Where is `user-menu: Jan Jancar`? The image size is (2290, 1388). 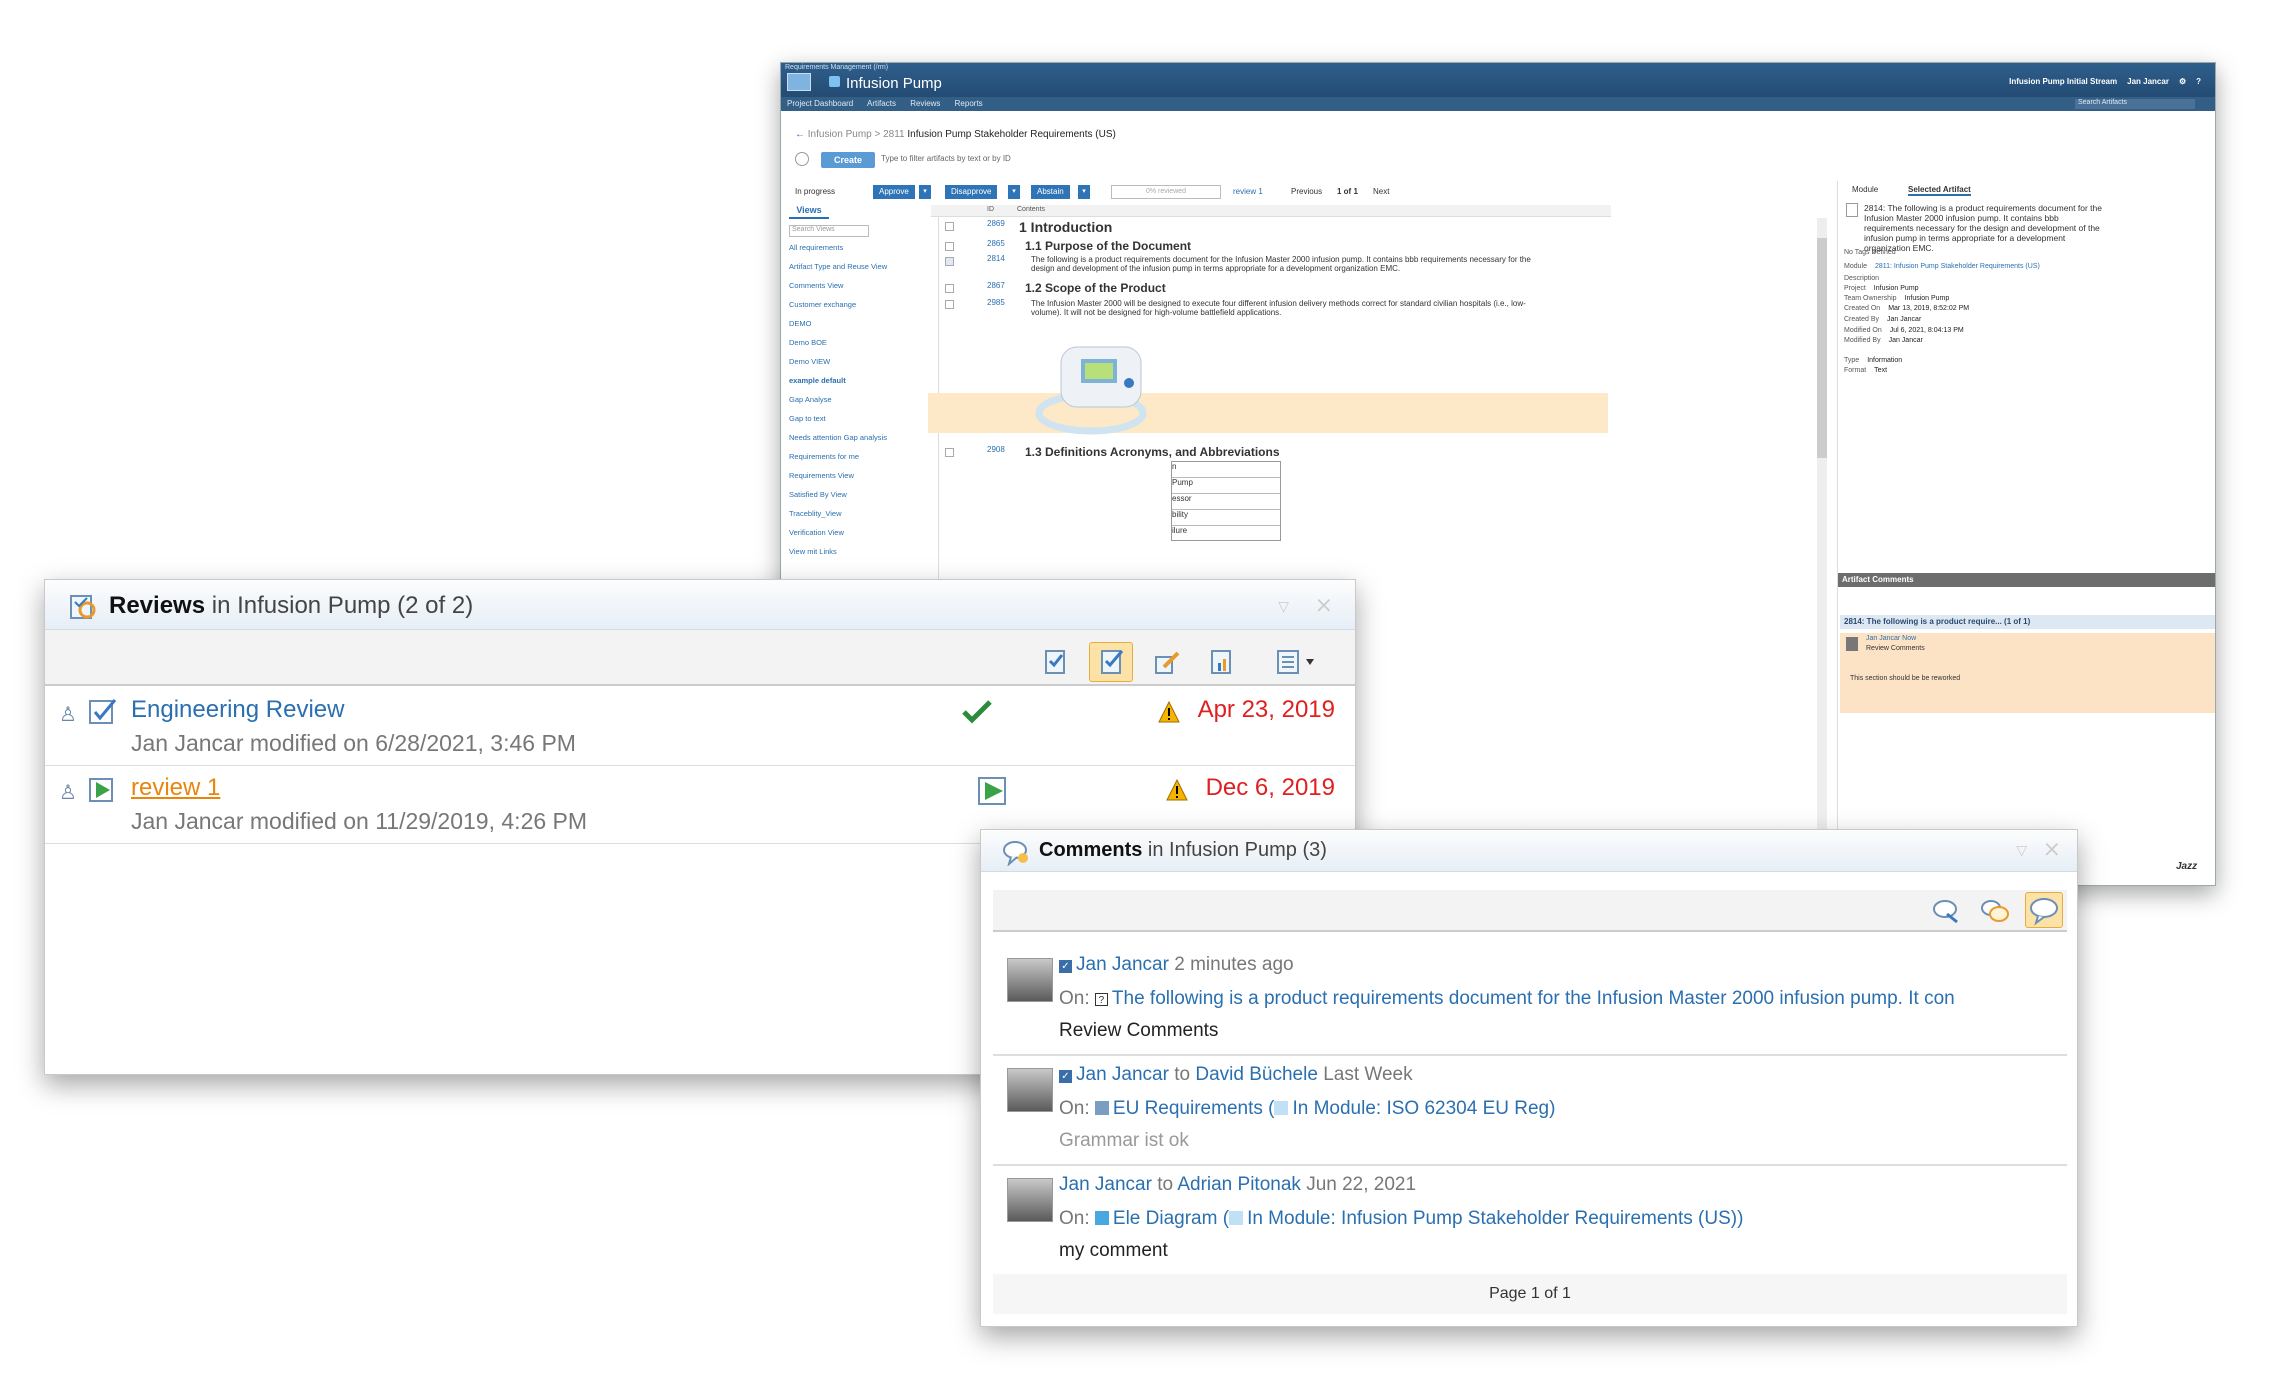 user-menu: Jan Jancar is located at coordinates (2148, 81).